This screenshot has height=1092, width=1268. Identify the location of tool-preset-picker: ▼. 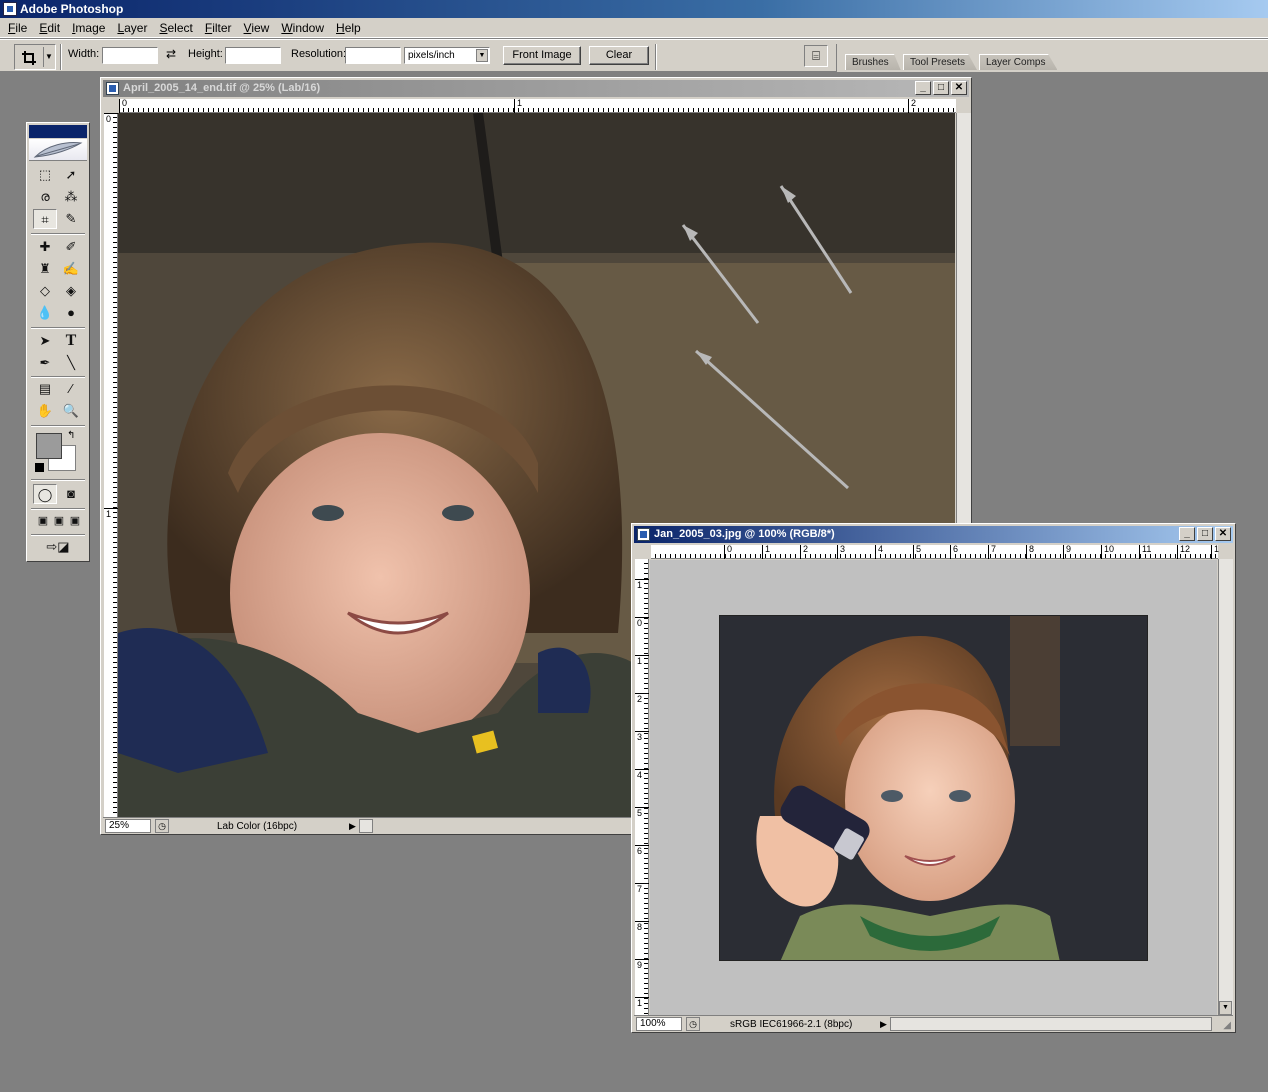
(35, 57).